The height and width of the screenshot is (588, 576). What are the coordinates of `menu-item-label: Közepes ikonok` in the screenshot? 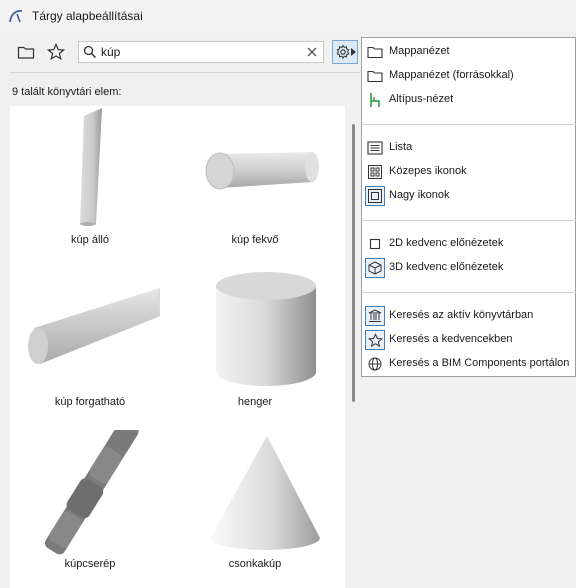 It's located at (428, 171).